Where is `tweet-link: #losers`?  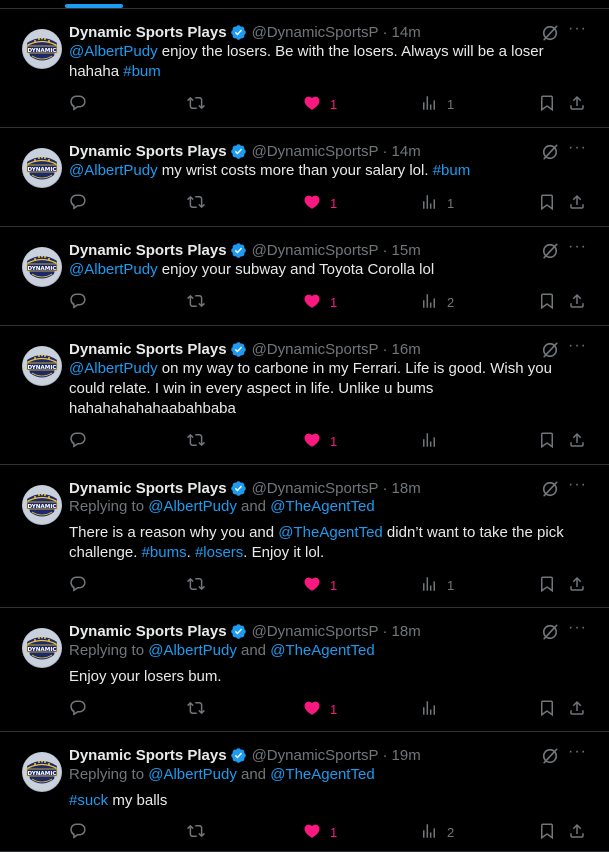
tweet-link: #losers is located at coordinates (219, 552).